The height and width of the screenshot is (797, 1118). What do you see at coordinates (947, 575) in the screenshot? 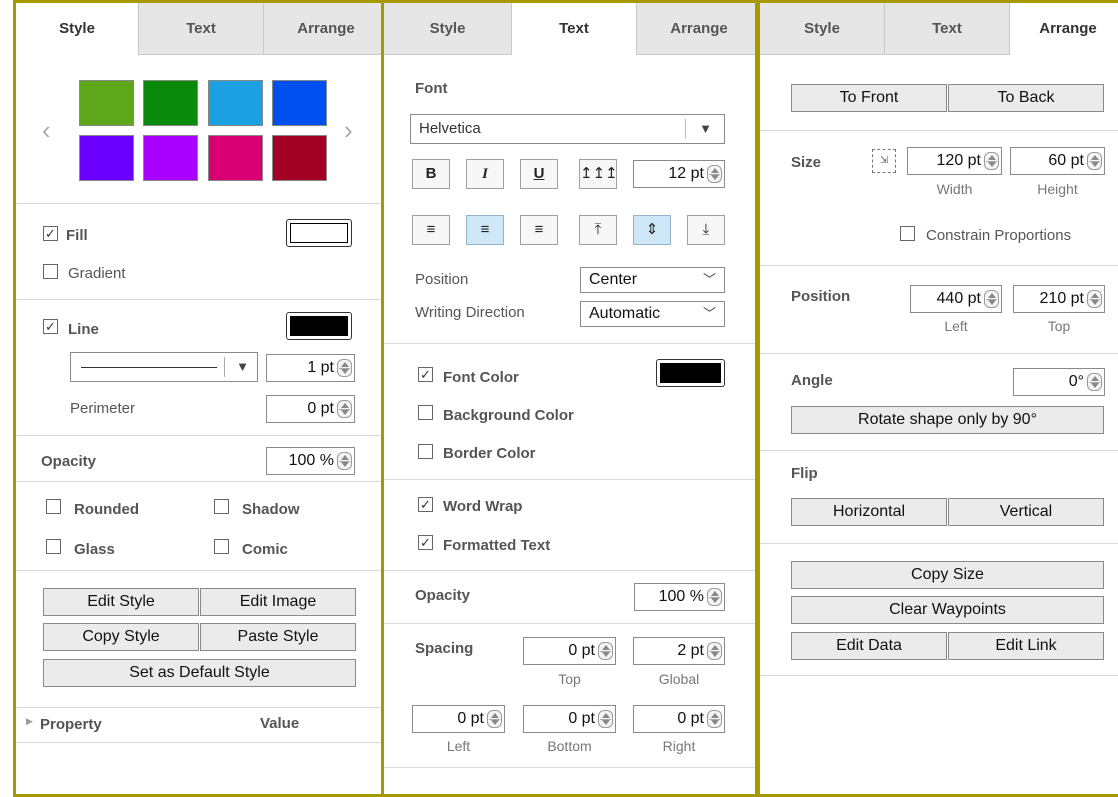
I see `copy-size-button: Copy Size` at bounding box center [947, 575].